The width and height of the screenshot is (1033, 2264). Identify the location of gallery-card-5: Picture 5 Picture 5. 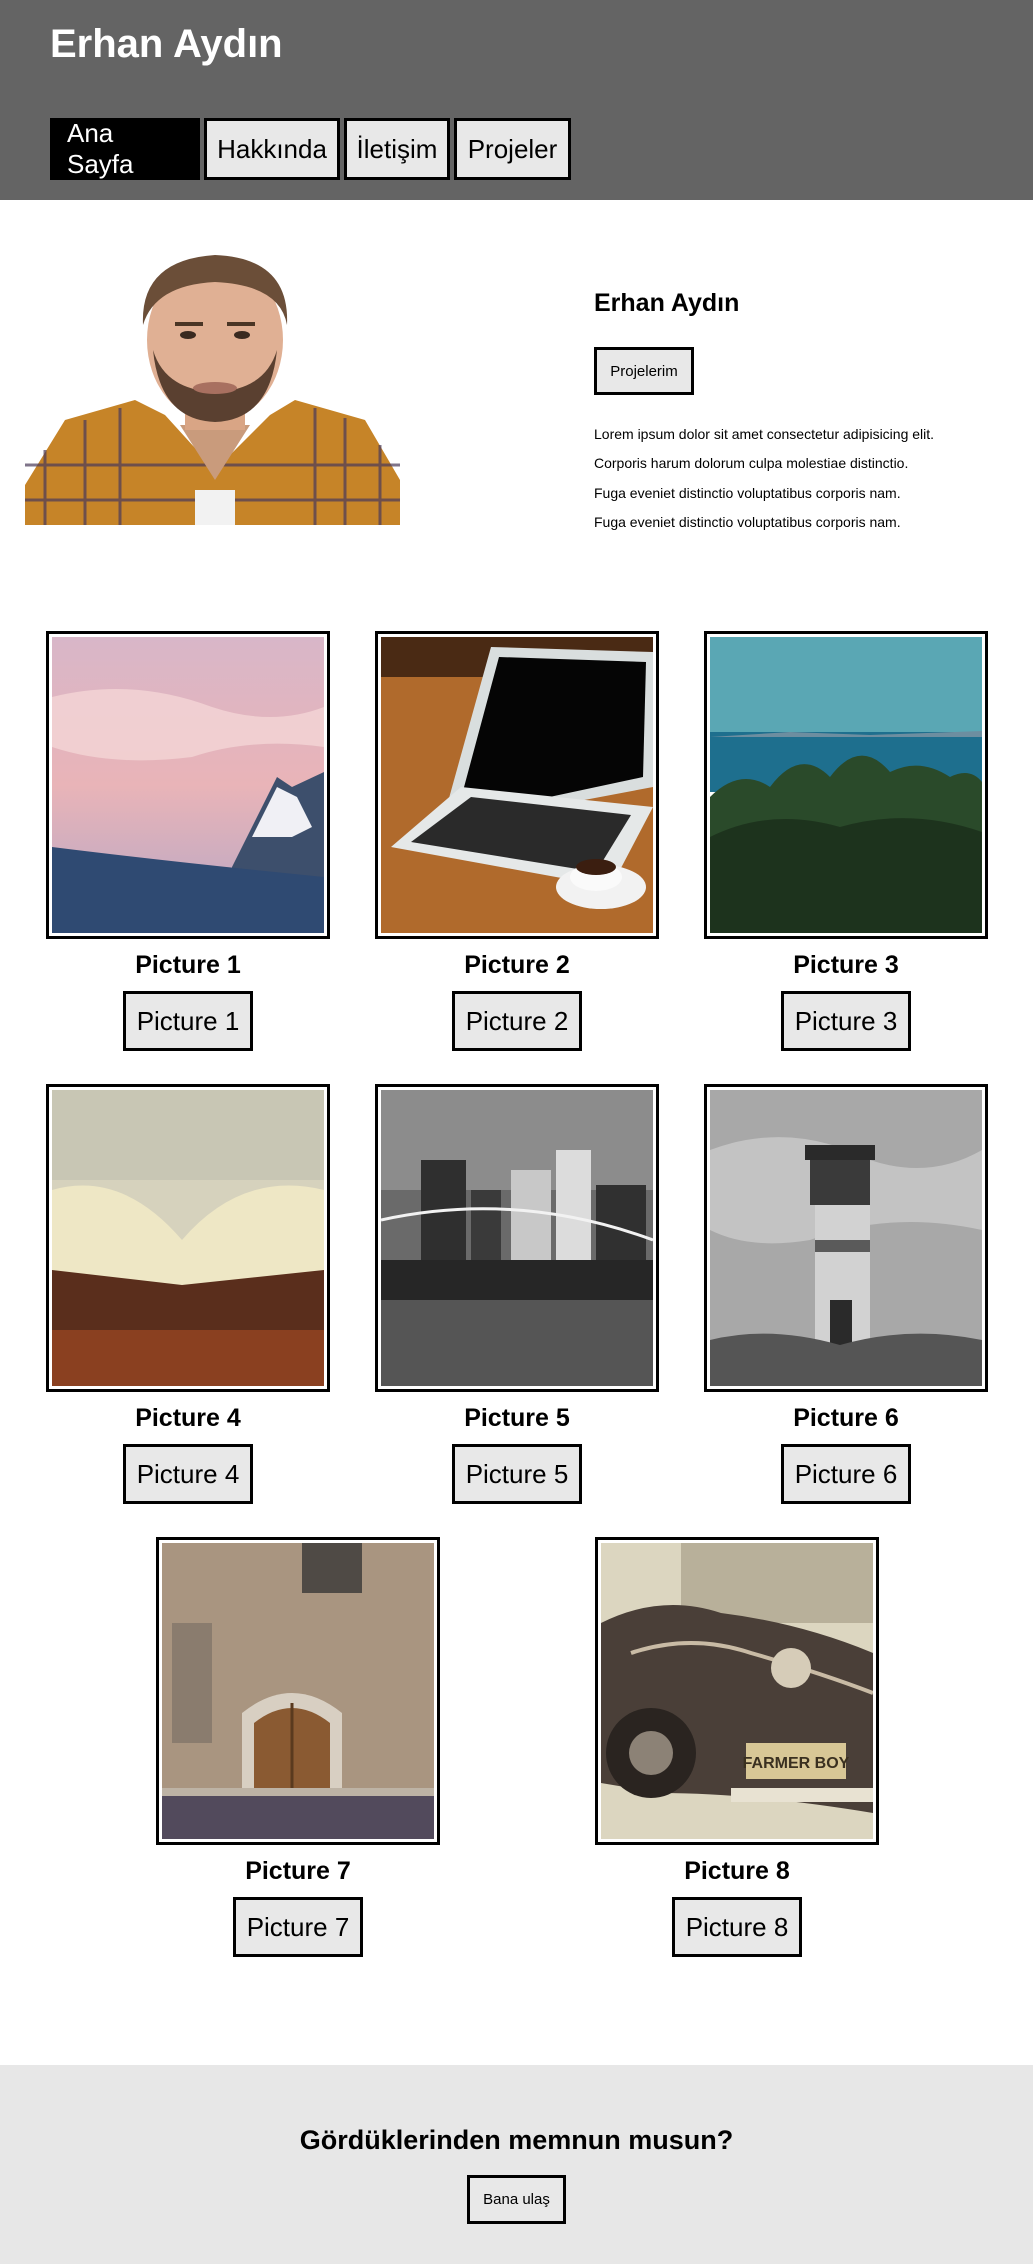
(517, 1294).